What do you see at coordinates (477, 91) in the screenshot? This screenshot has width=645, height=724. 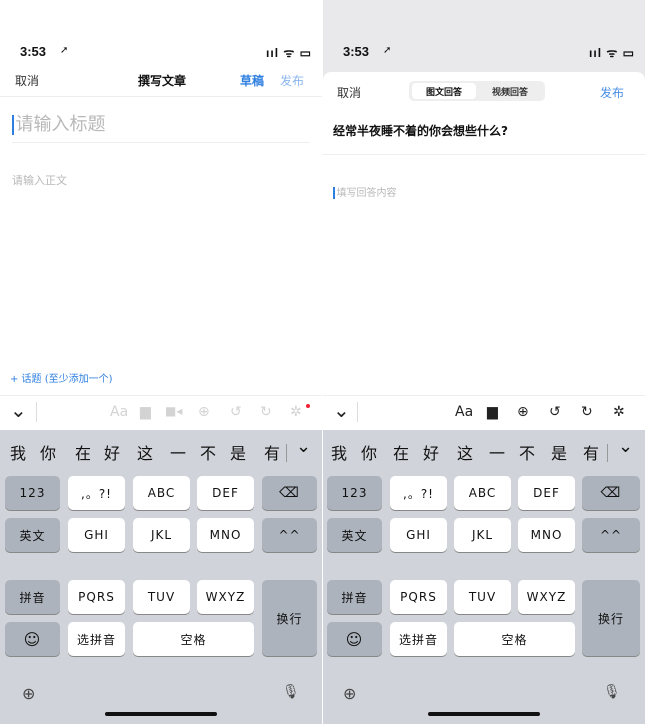 I see `answer-type-switch: 图文回答 视频回答` at bounding box center [477, 91].